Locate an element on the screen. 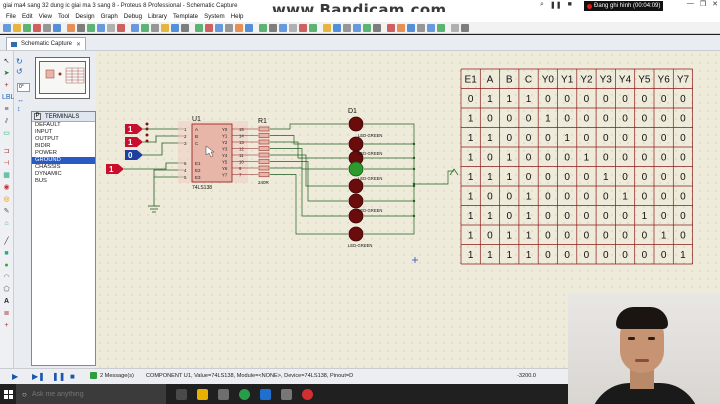  close-button: ✕ is located at coordinates (715, 4).